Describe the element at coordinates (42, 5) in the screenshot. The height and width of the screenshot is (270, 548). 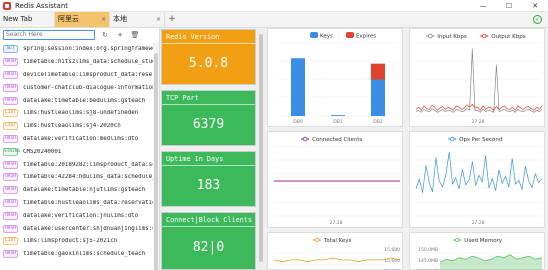
I see `window-title: Redis Assistant` at that location.